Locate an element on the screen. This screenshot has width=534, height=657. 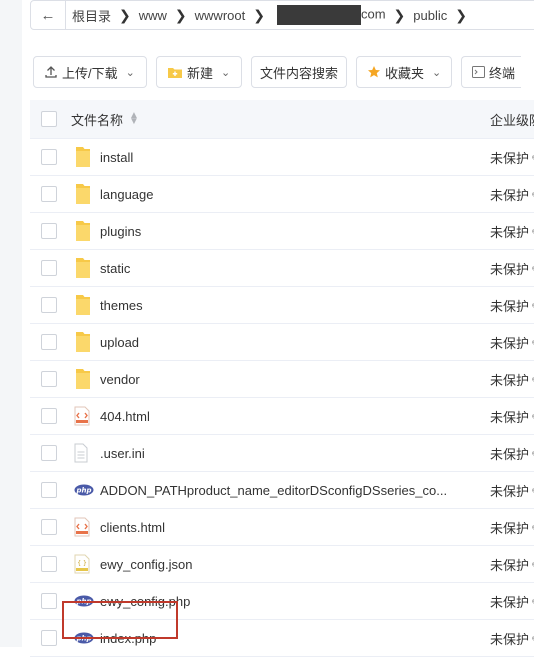
file-name: 404.html is located at coordinates (125, 416).